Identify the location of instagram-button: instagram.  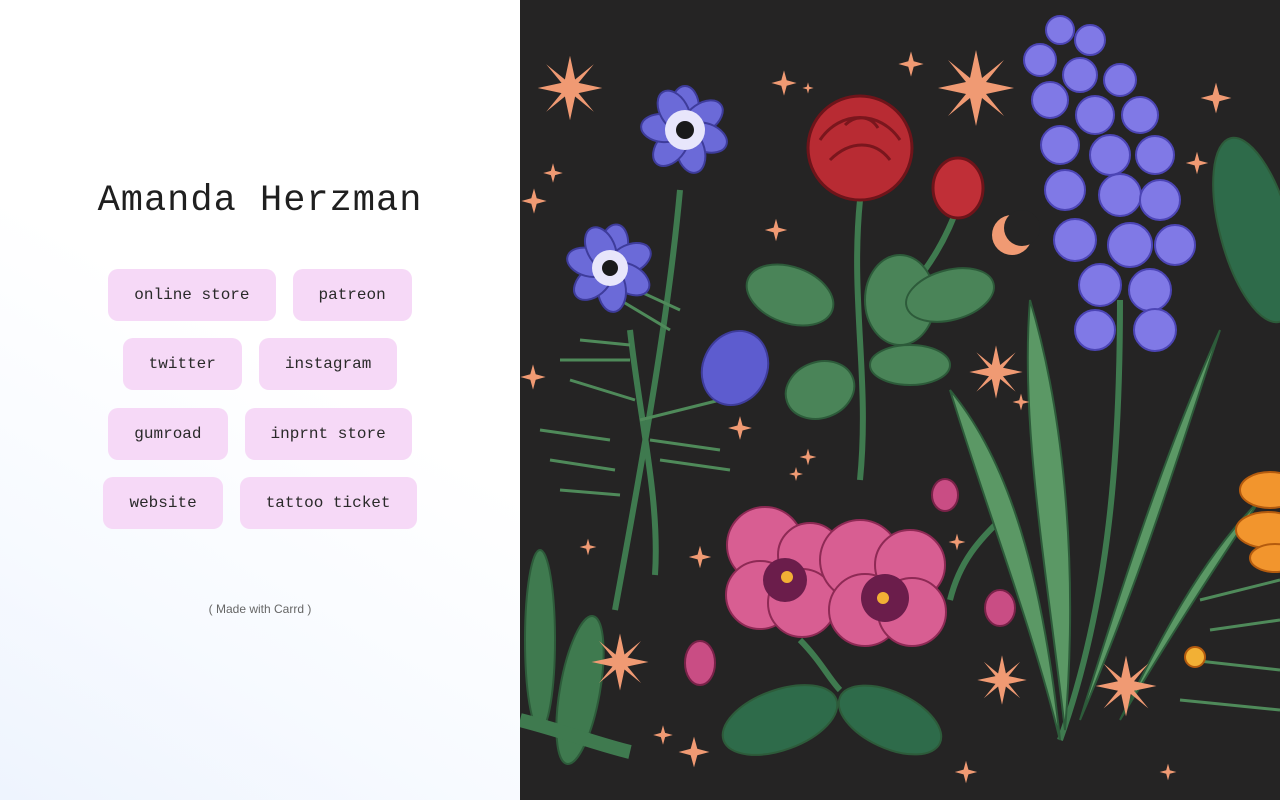
(328, 364).